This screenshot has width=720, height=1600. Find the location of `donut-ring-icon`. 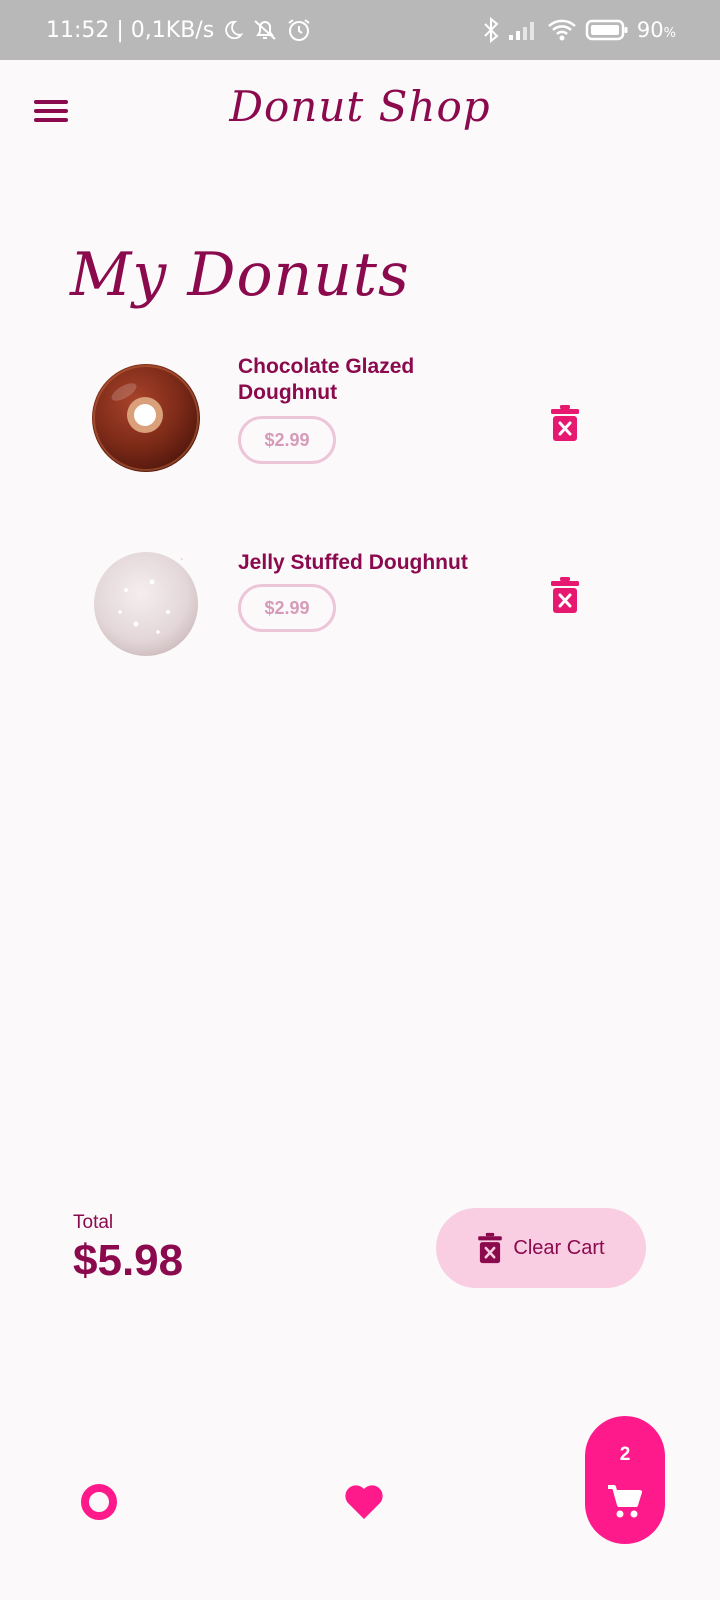

donut-ring-icon is located at coordinates (99, 1502).